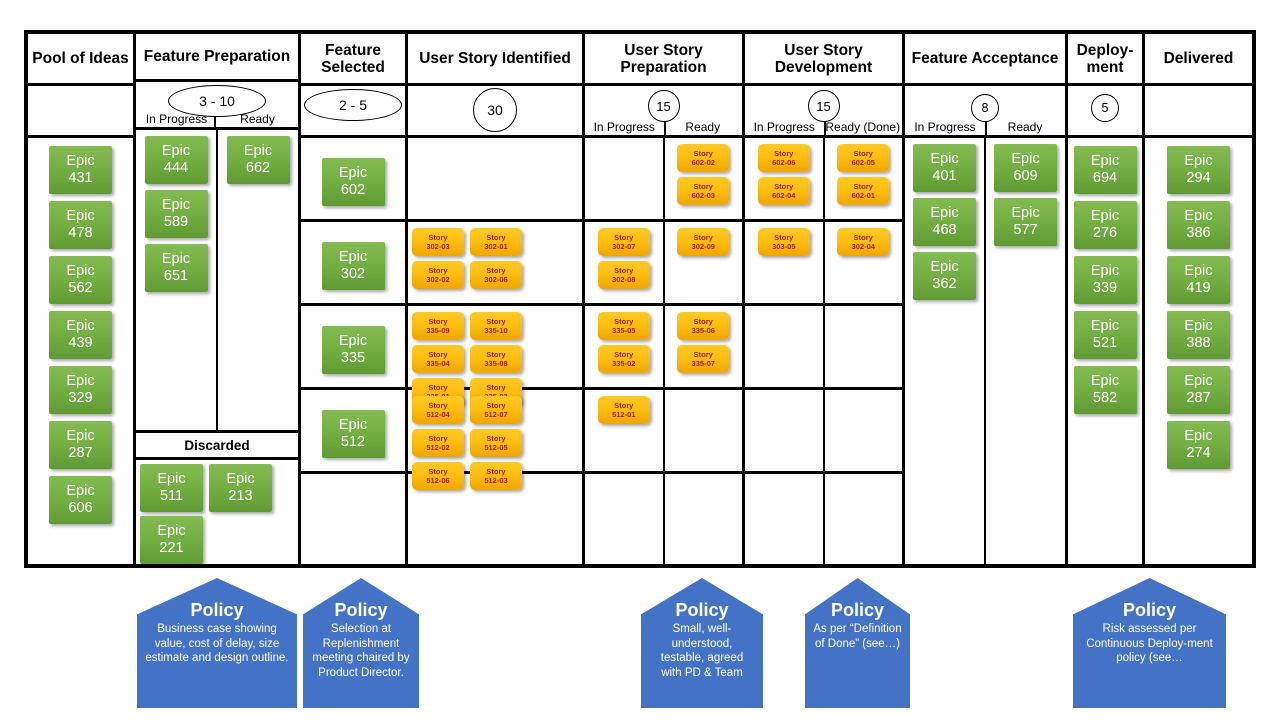 This screenshot has width=1280, height=720. I want to click on story-card: Story 303-05, so click(783, 242).